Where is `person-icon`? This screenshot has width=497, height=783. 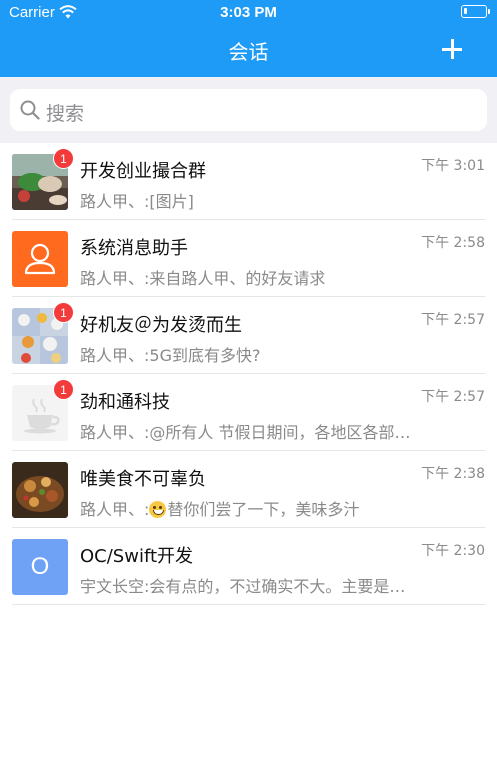 person-icon is located at coordinates (40, 259).